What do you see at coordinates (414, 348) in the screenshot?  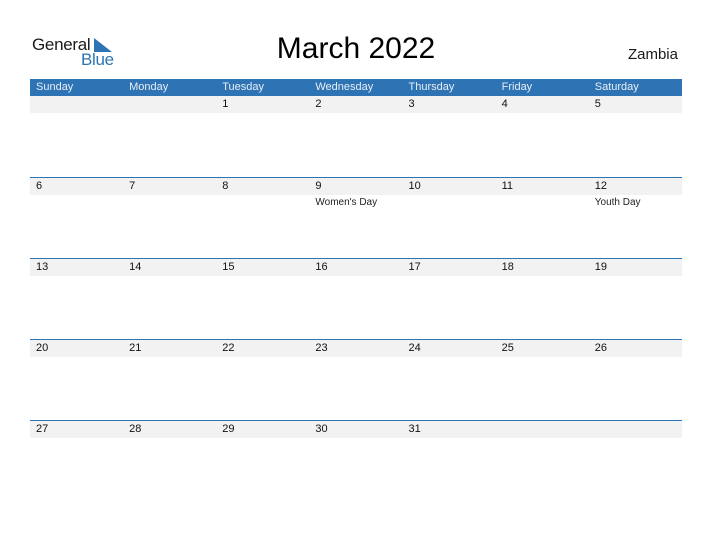 I see `day-number: 24` at bounding box center [414, 348].